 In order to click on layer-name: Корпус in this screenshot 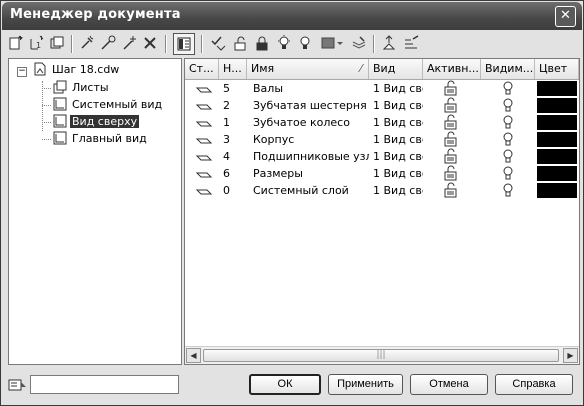, I will do `click(311, 139)`.